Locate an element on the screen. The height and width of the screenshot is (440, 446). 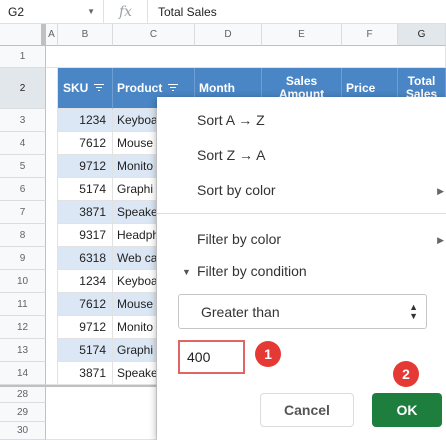
sku-cell: 9317 is located at coordinates (85, 235).